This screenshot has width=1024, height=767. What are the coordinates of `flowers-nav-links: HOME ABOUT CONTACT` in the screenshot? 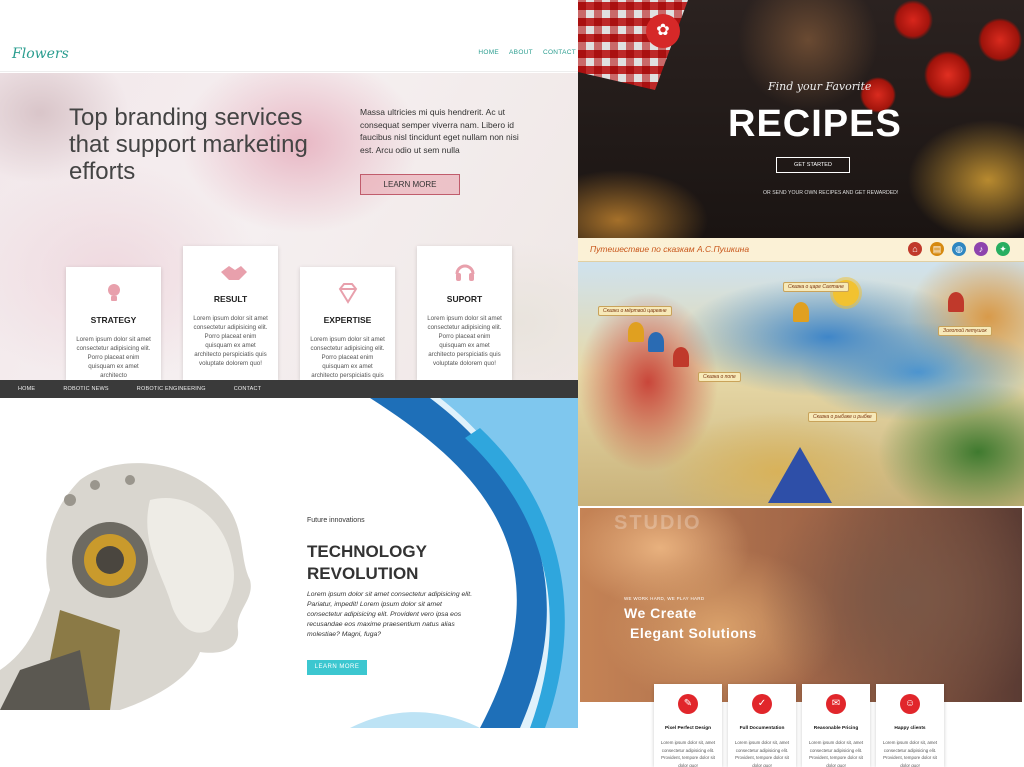 It's located at (527, 52).